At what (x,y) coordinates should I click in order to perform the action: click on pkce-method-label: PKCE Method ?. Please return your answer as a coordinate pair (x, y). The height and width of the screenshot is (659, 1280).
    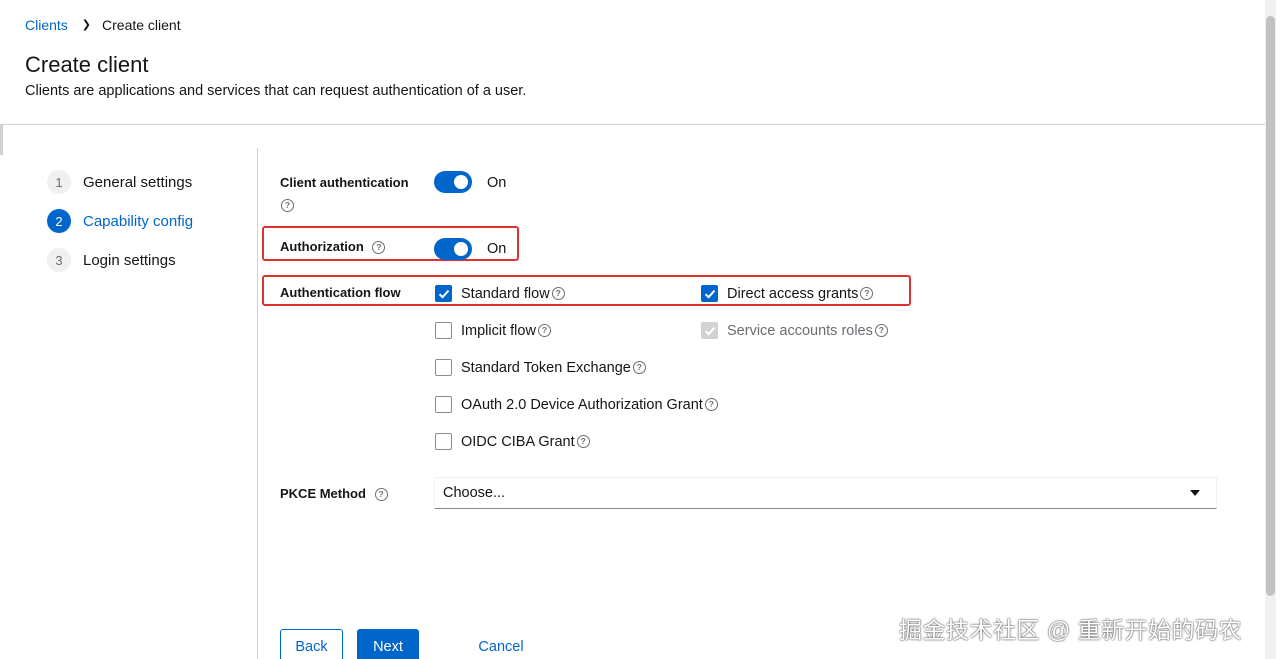
    Looking at the image, I should click on (334, 494).